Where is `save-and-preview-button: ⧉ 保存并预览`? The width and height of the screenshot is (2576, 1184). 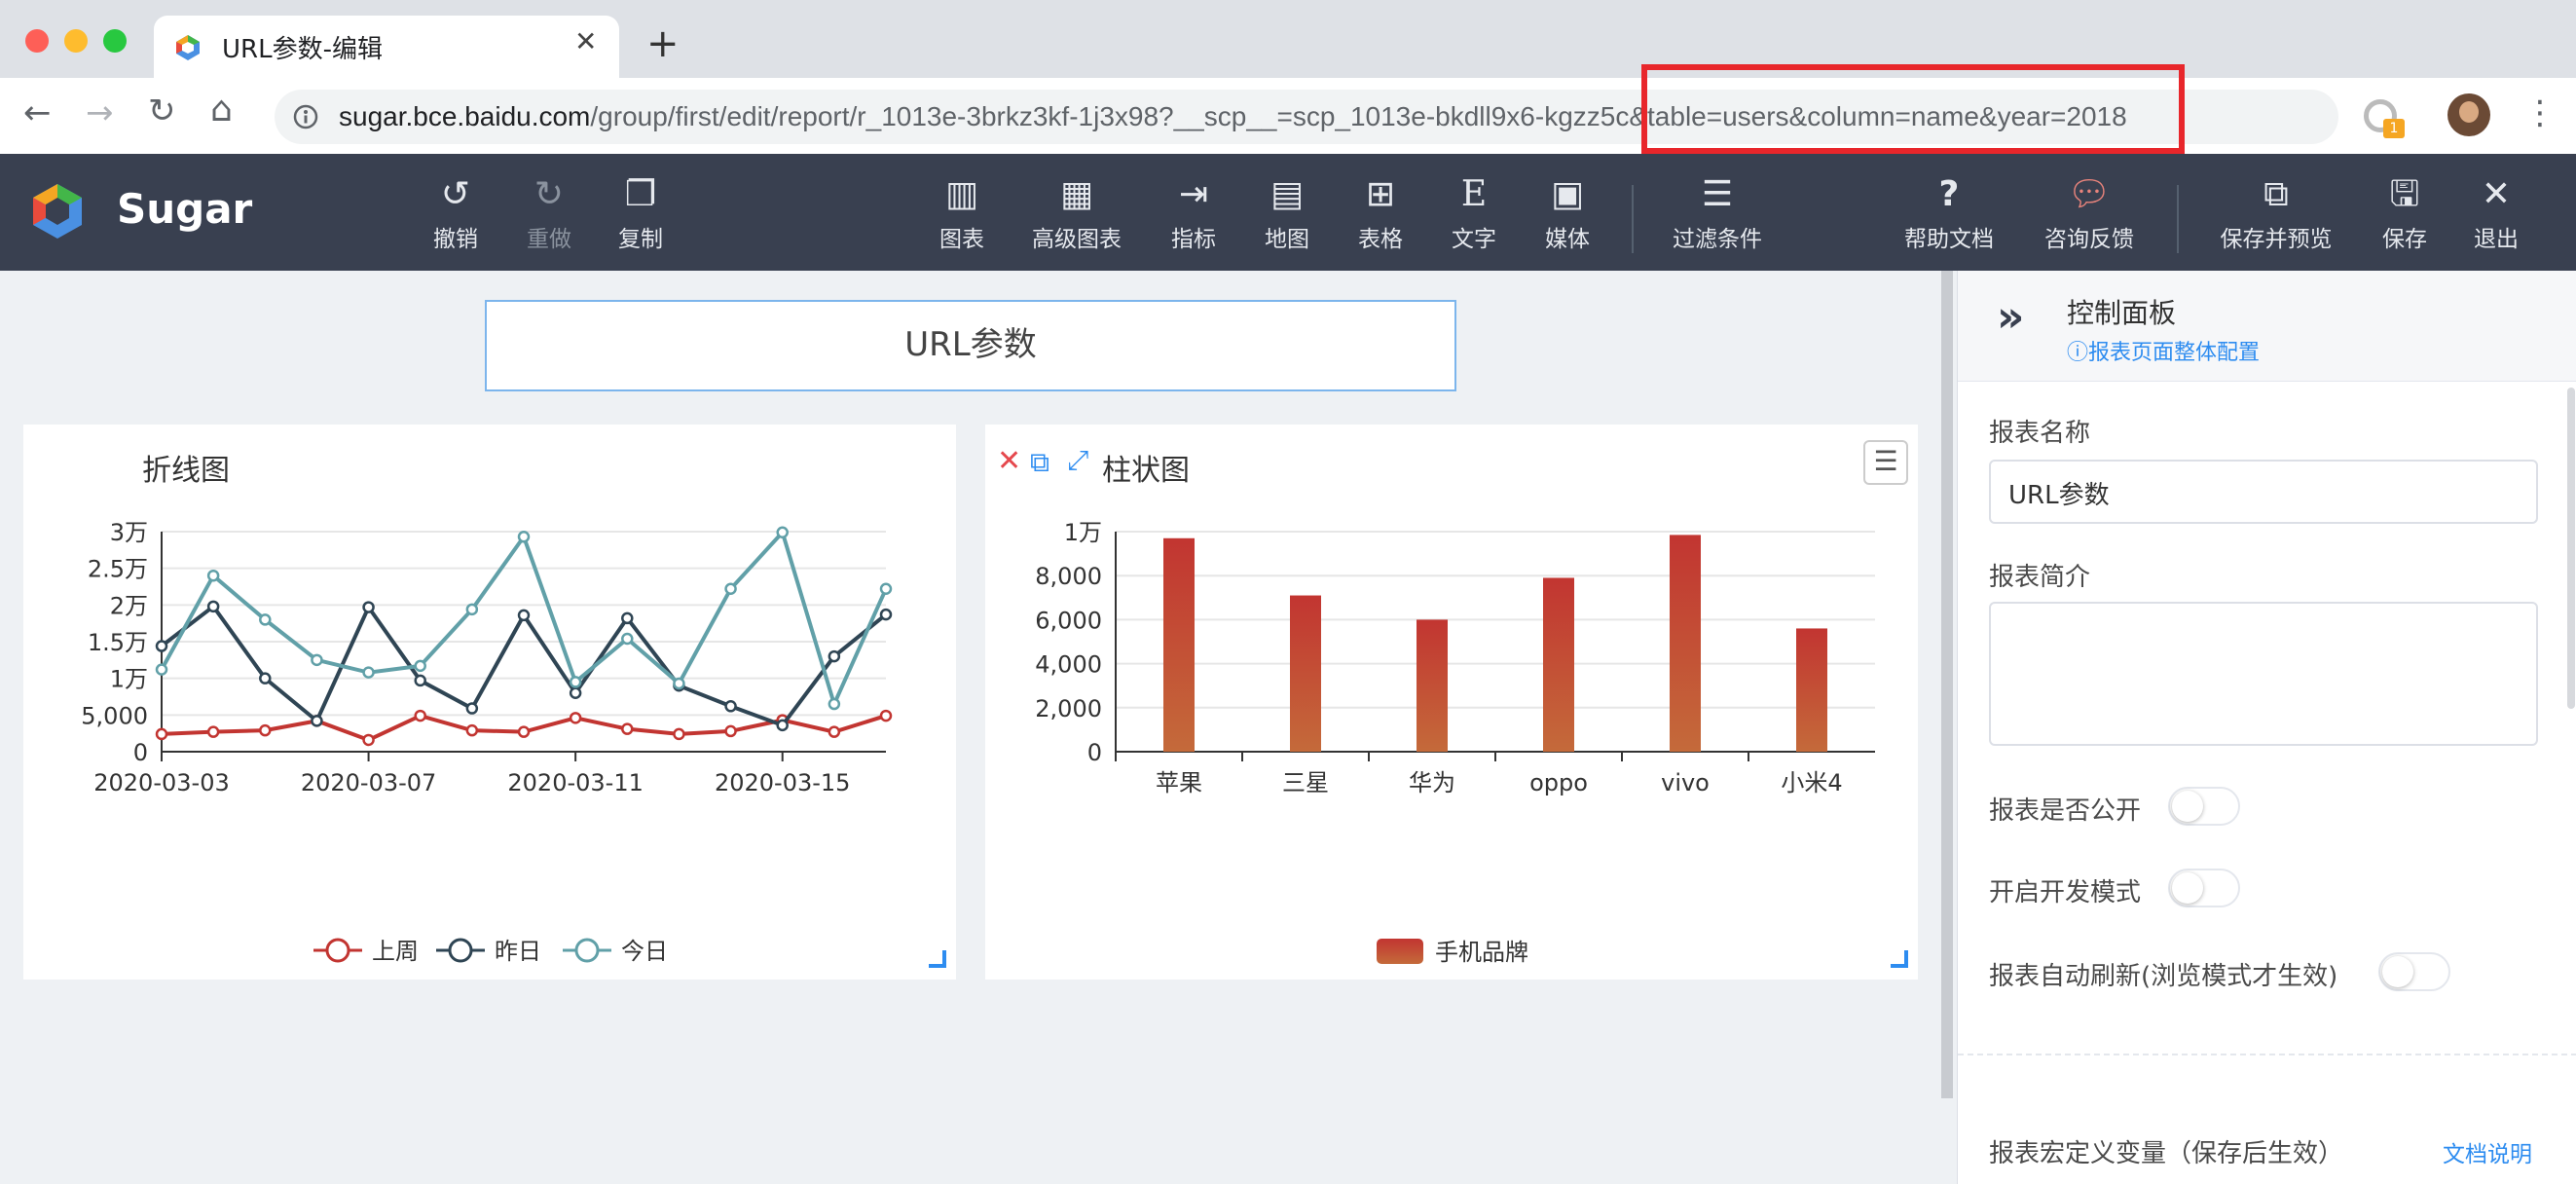
save-and-preview-button: ⧉ 保存并预览 is located at coordinates (2276, 214).